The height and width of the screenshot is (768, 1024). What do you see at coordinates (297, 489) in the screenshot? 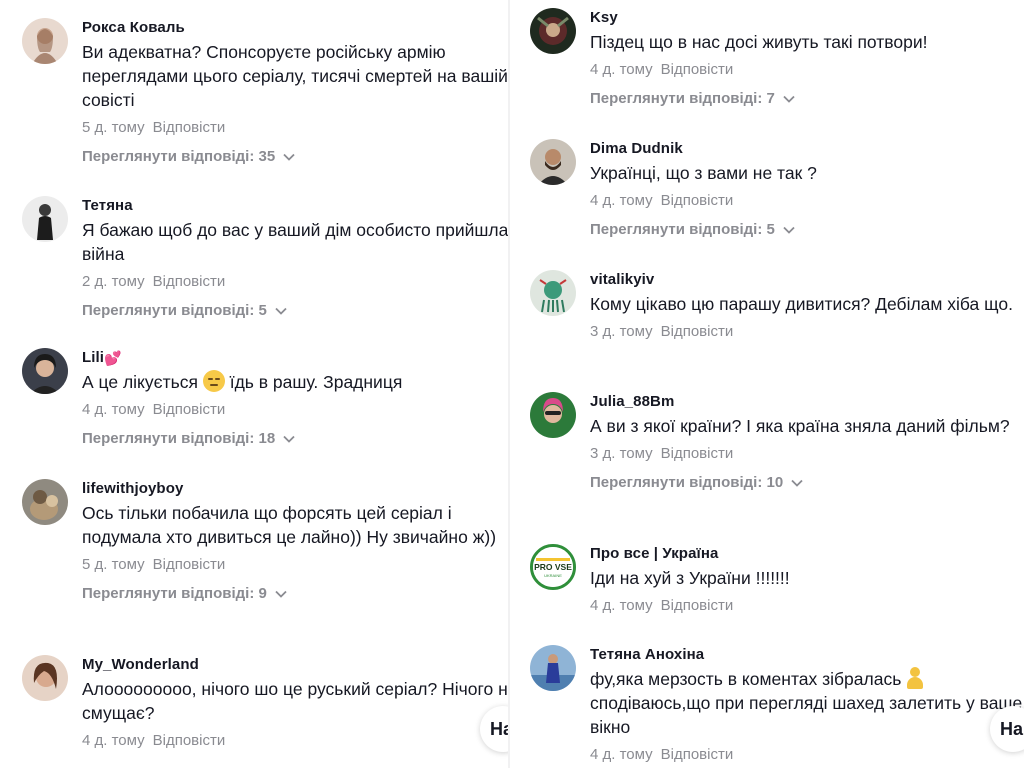
I see `comment-username: lifewithjoyboy` at bounding box center [297, 489].